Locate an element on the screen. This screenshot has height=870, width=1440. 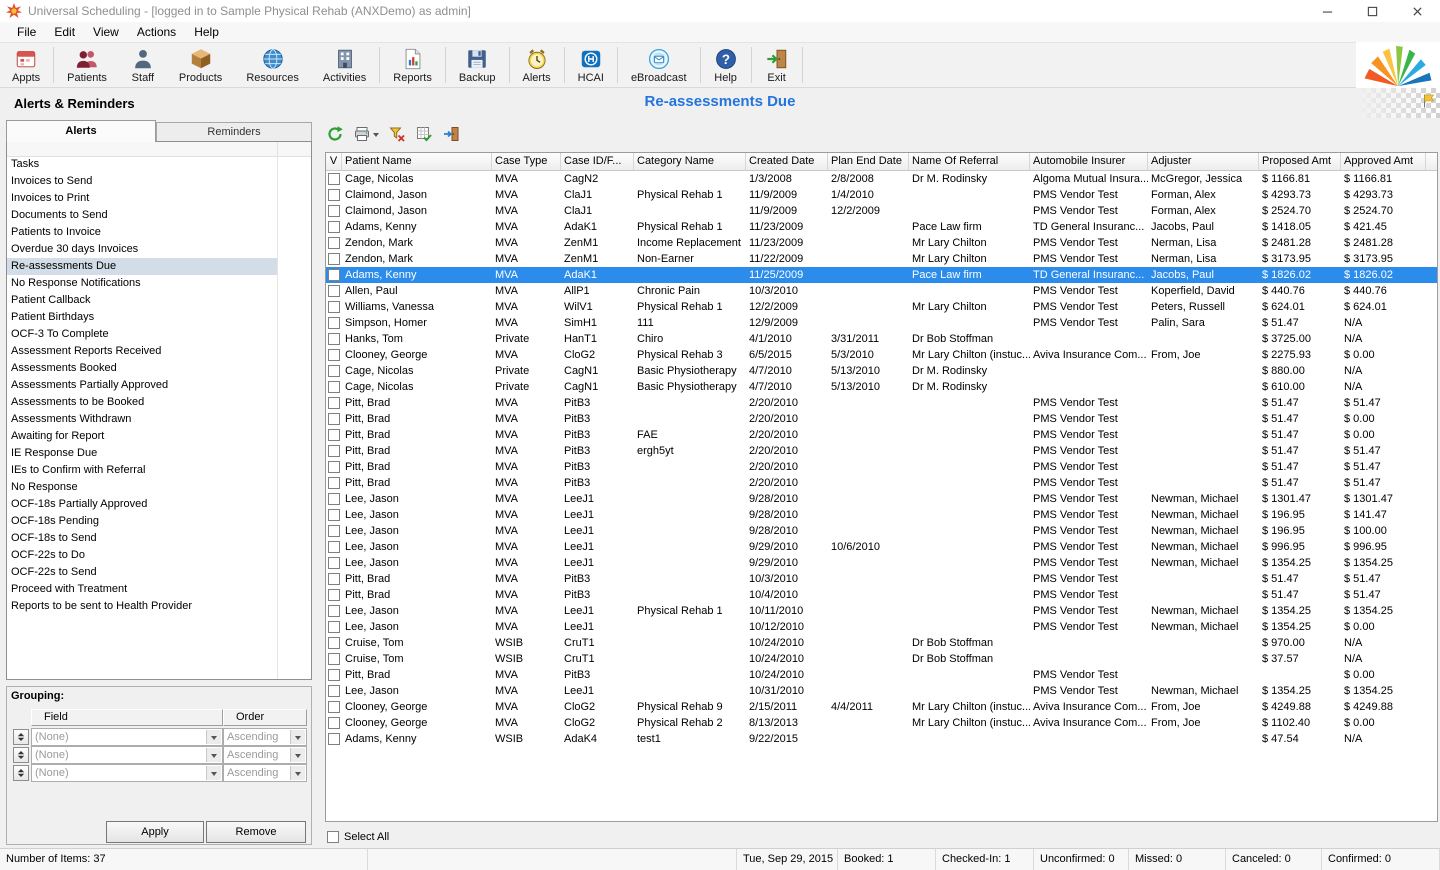
sidebar-item-reports-to-be-sent-to-health-provider: Reports to be sent to Health Provider is located at coordinates (142, 606).